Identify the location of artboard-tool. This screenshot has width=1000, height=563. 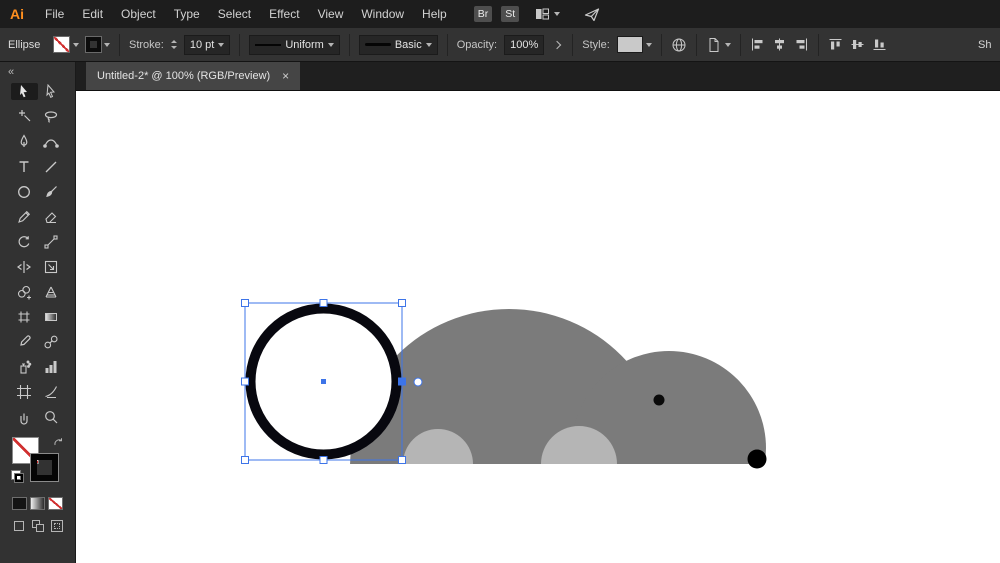
(24, 391).